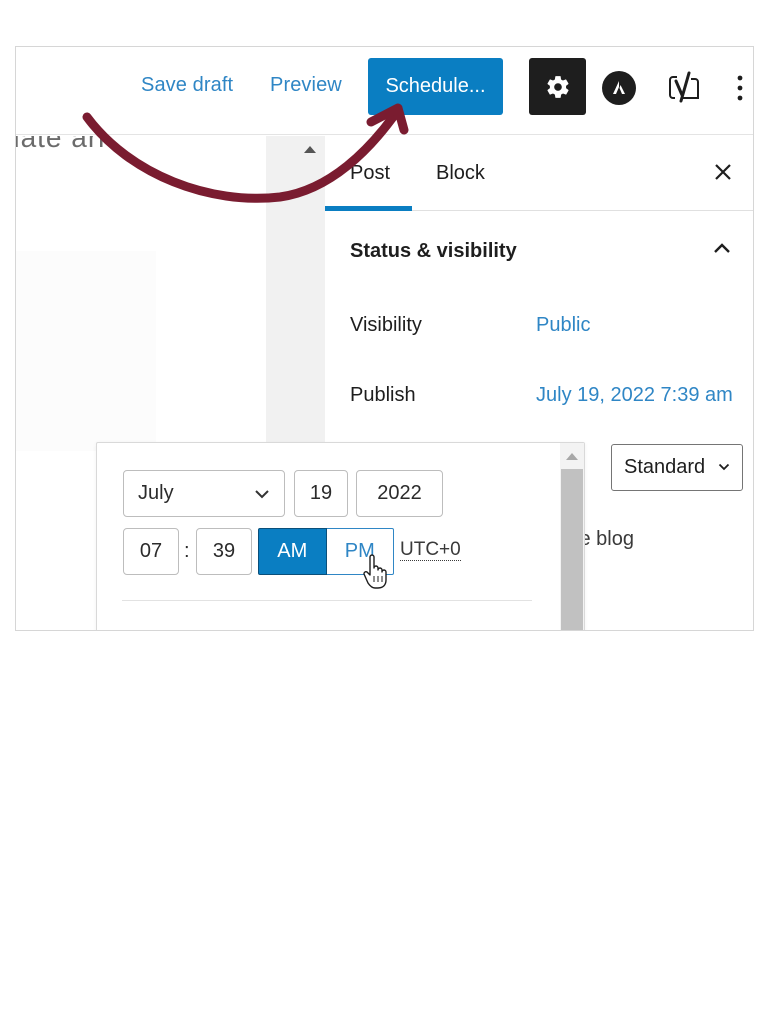 The width and height of the screenshot is (767, 1024). What do you see at coordinates (306, 85) in the screenshot?
I see `preview-button: Preview` at bounding box center [306, 85].